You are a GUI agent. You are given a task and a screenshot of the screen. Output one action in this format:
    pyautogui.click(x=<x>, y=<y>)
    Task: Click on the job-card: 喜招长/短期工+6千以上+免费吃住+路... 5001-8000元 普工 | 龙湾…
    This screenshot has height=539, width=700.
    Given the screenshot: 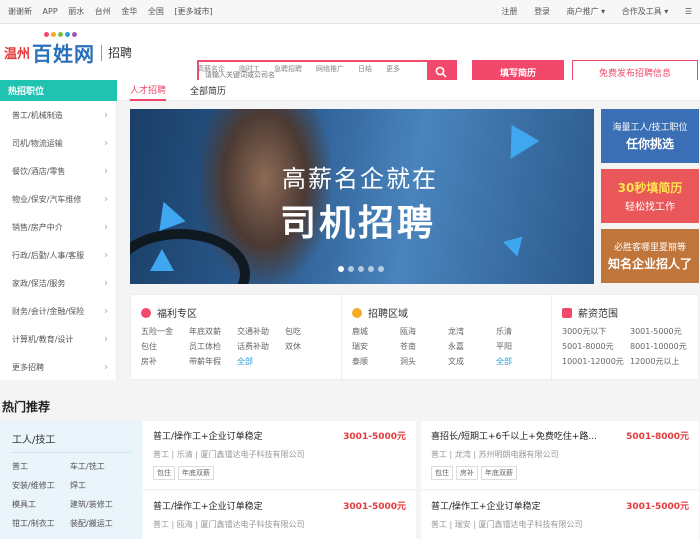 What is the action you would take?
    pyautogui.click(x=560, y=455)
    